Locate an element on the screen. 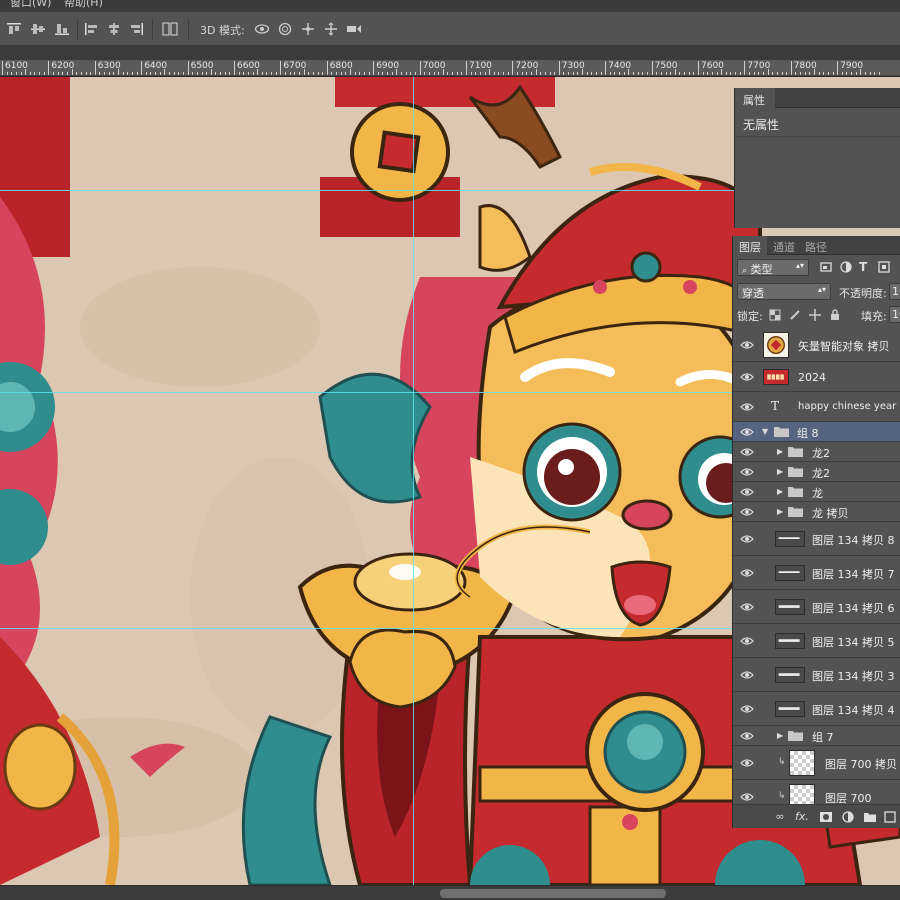  scale-3d-icon is located at coordinates (354, 29).